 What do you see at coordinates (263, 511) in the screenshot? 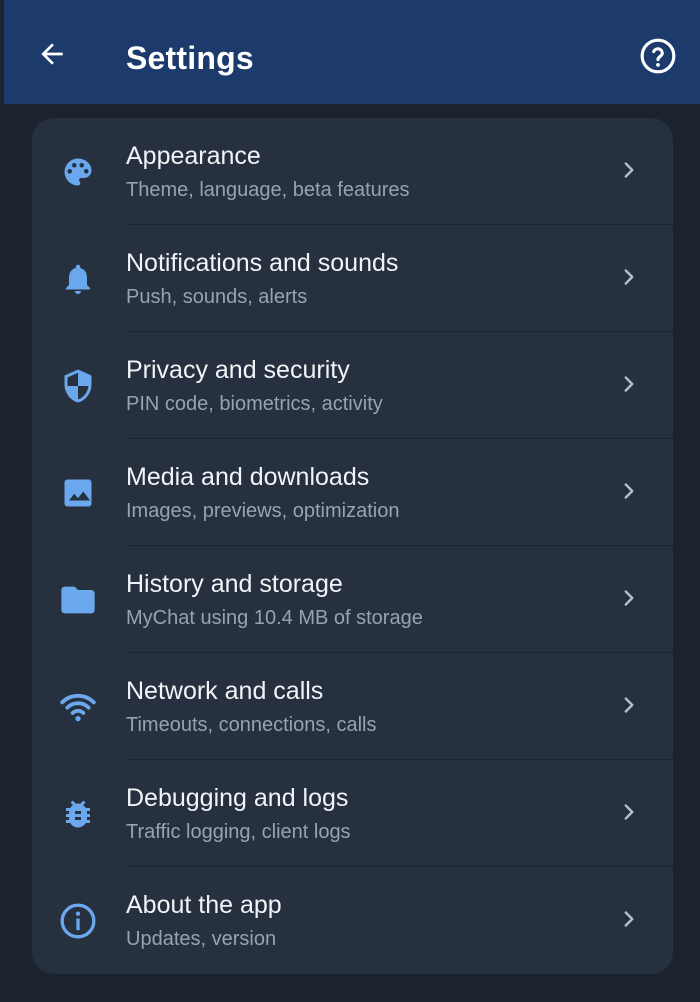
I see `settings-item-subtitle: Images, previews, optimization` at bounding box center [263, 511].